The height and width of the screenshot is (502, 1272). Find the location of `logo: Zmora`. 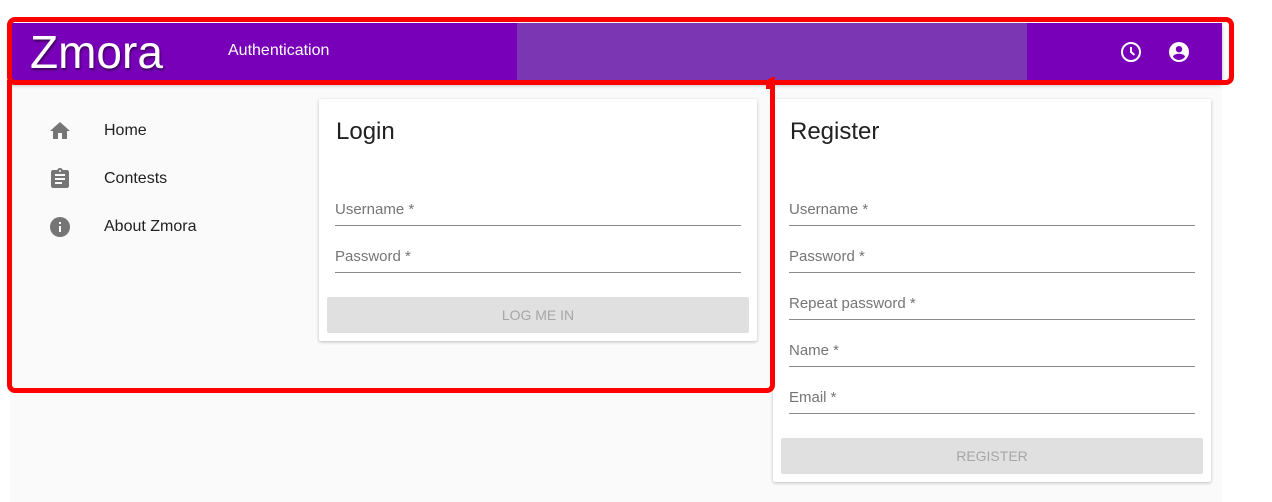

logo: Zmora is located at coordinates (96, 52).